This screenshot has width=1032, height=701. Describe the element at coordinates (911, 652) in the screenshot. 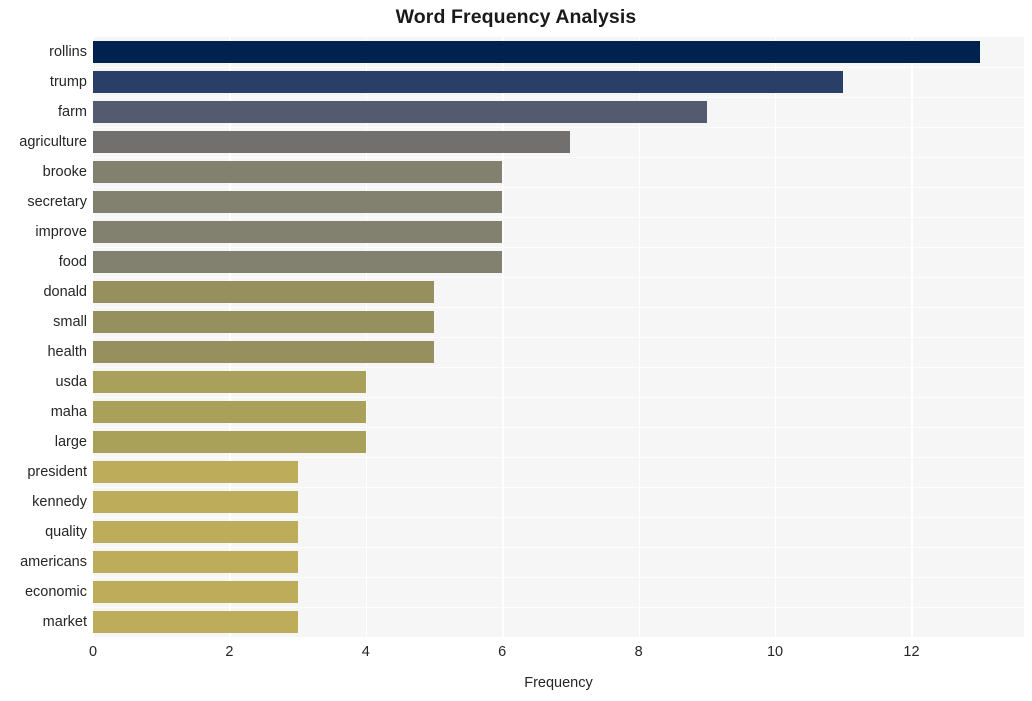

I see `x-tick-label-12: 12` at that location.